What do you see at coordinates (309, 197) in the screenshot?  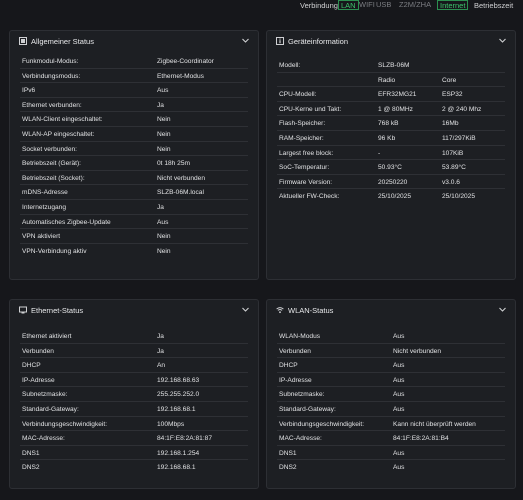 I see `row-key: Aktueller FW-Check:` at bounding box center [309, 197].